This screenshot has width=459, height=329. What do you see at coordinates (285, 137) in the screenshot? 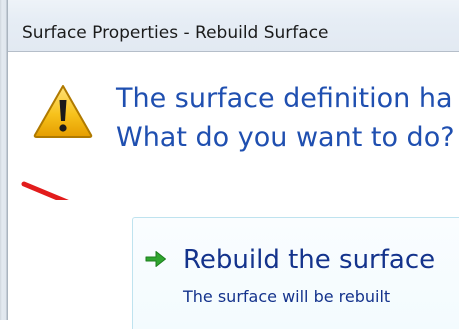
I see `main-instruction-line-2: What do you want to do?` at bounding box center [285, 137].